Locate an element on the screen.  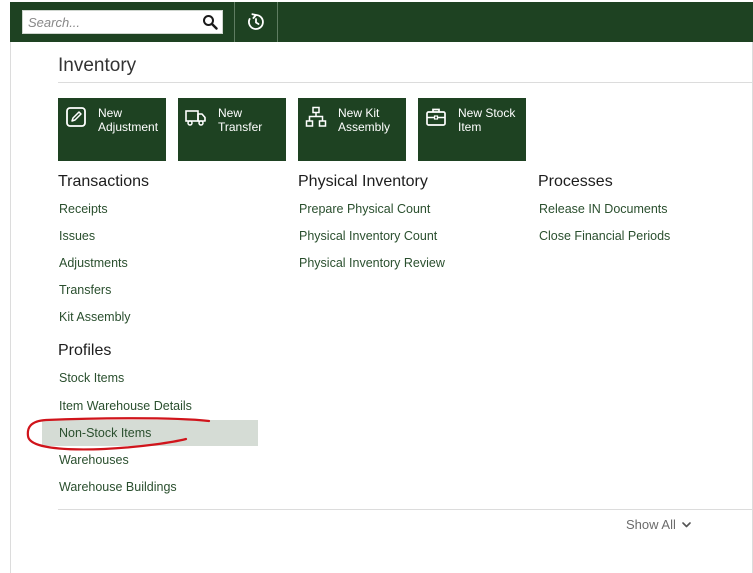
footer-divider is located at coordinates (405, 509).